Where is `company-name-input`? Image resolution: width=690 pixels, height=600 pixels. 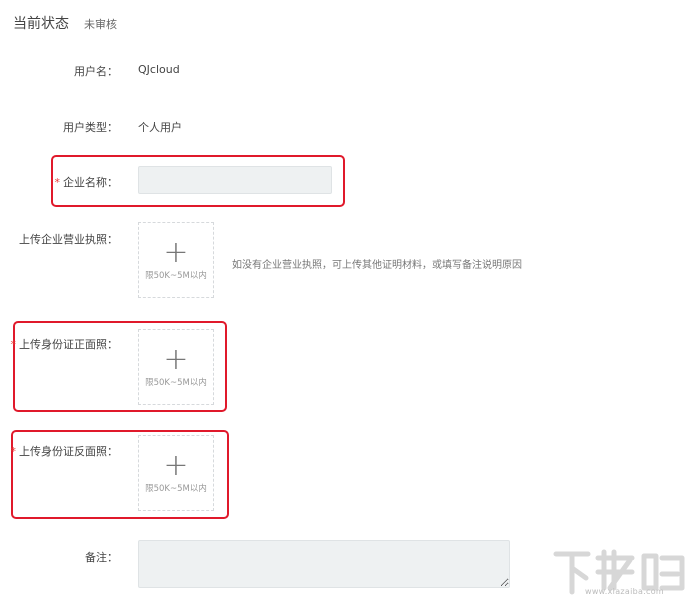 company-name-input is located at coordinates (235, 180).